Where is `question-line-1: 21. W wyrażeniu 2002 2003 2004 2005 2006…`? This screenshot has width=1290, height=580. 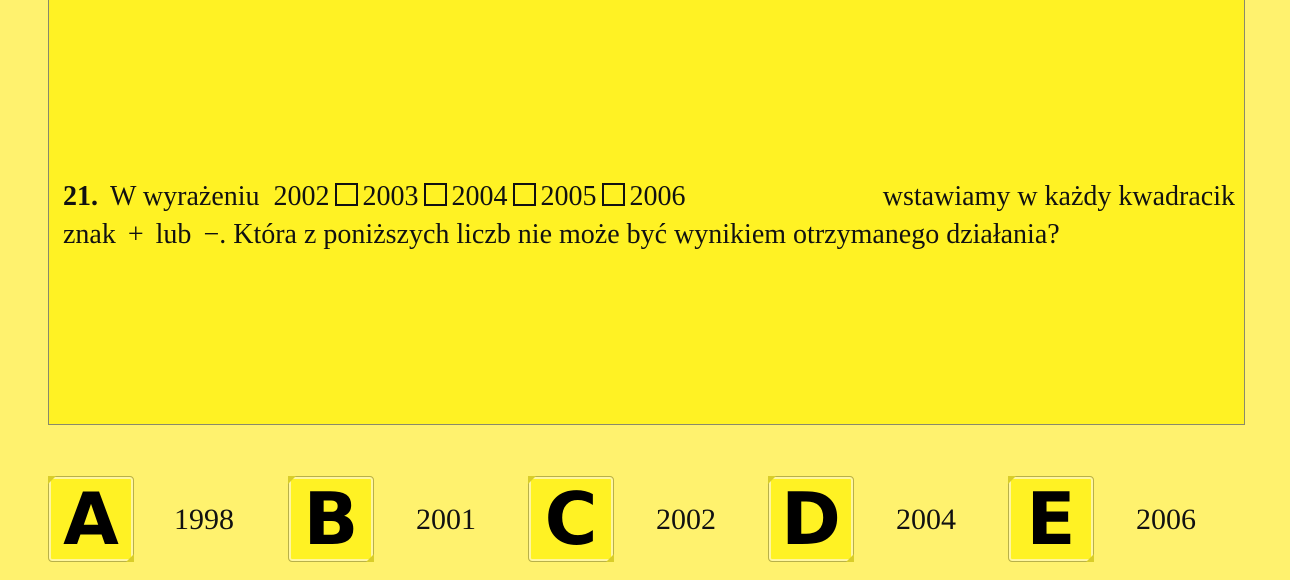
question-line-1: 21. W wyrażeniu 2002 2003 2004 2005 2006… is located at coordinates (649, 197).